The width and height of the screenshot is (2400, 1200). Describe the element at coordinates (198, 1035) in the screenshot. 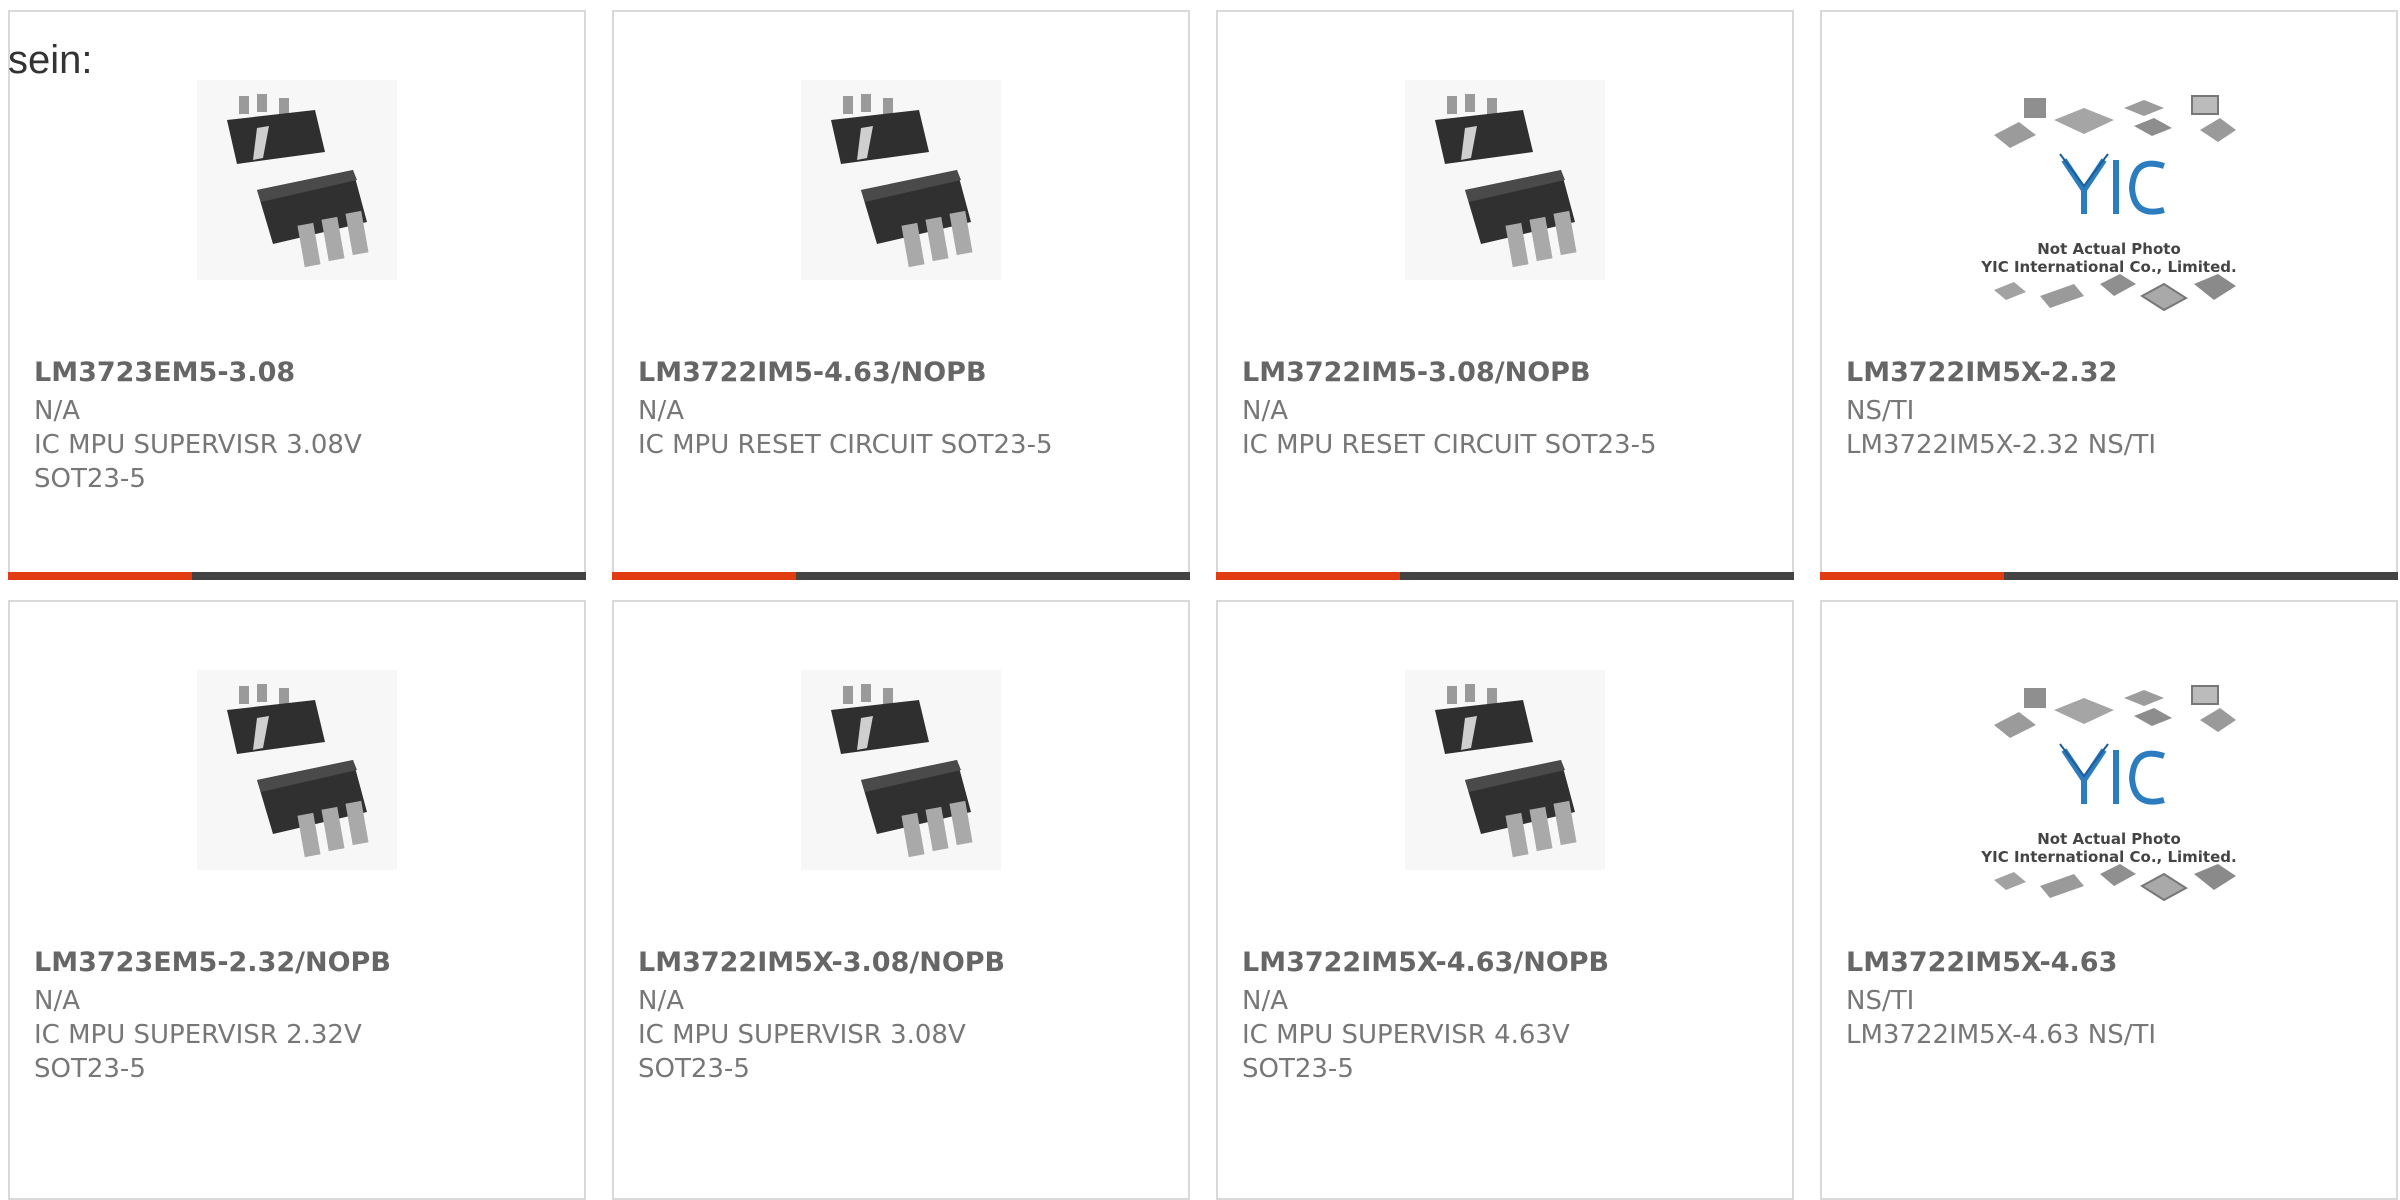

I see `description: IC MPU SUPERVISR 2.32V` at that location.